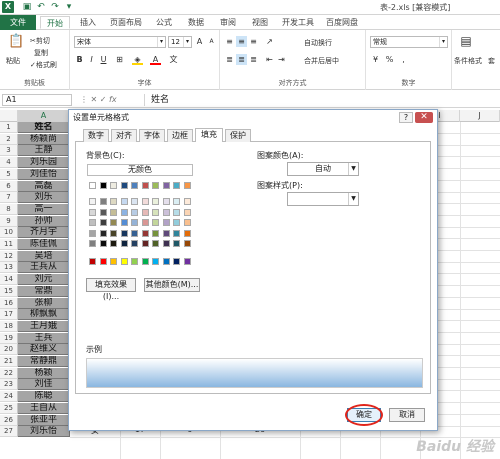 This screenshot has width=500, height=459. What do you see at coordinates (238, 135) in the screenshot?
I see `tab-protection: 保护` at bounding box center [238, 135].